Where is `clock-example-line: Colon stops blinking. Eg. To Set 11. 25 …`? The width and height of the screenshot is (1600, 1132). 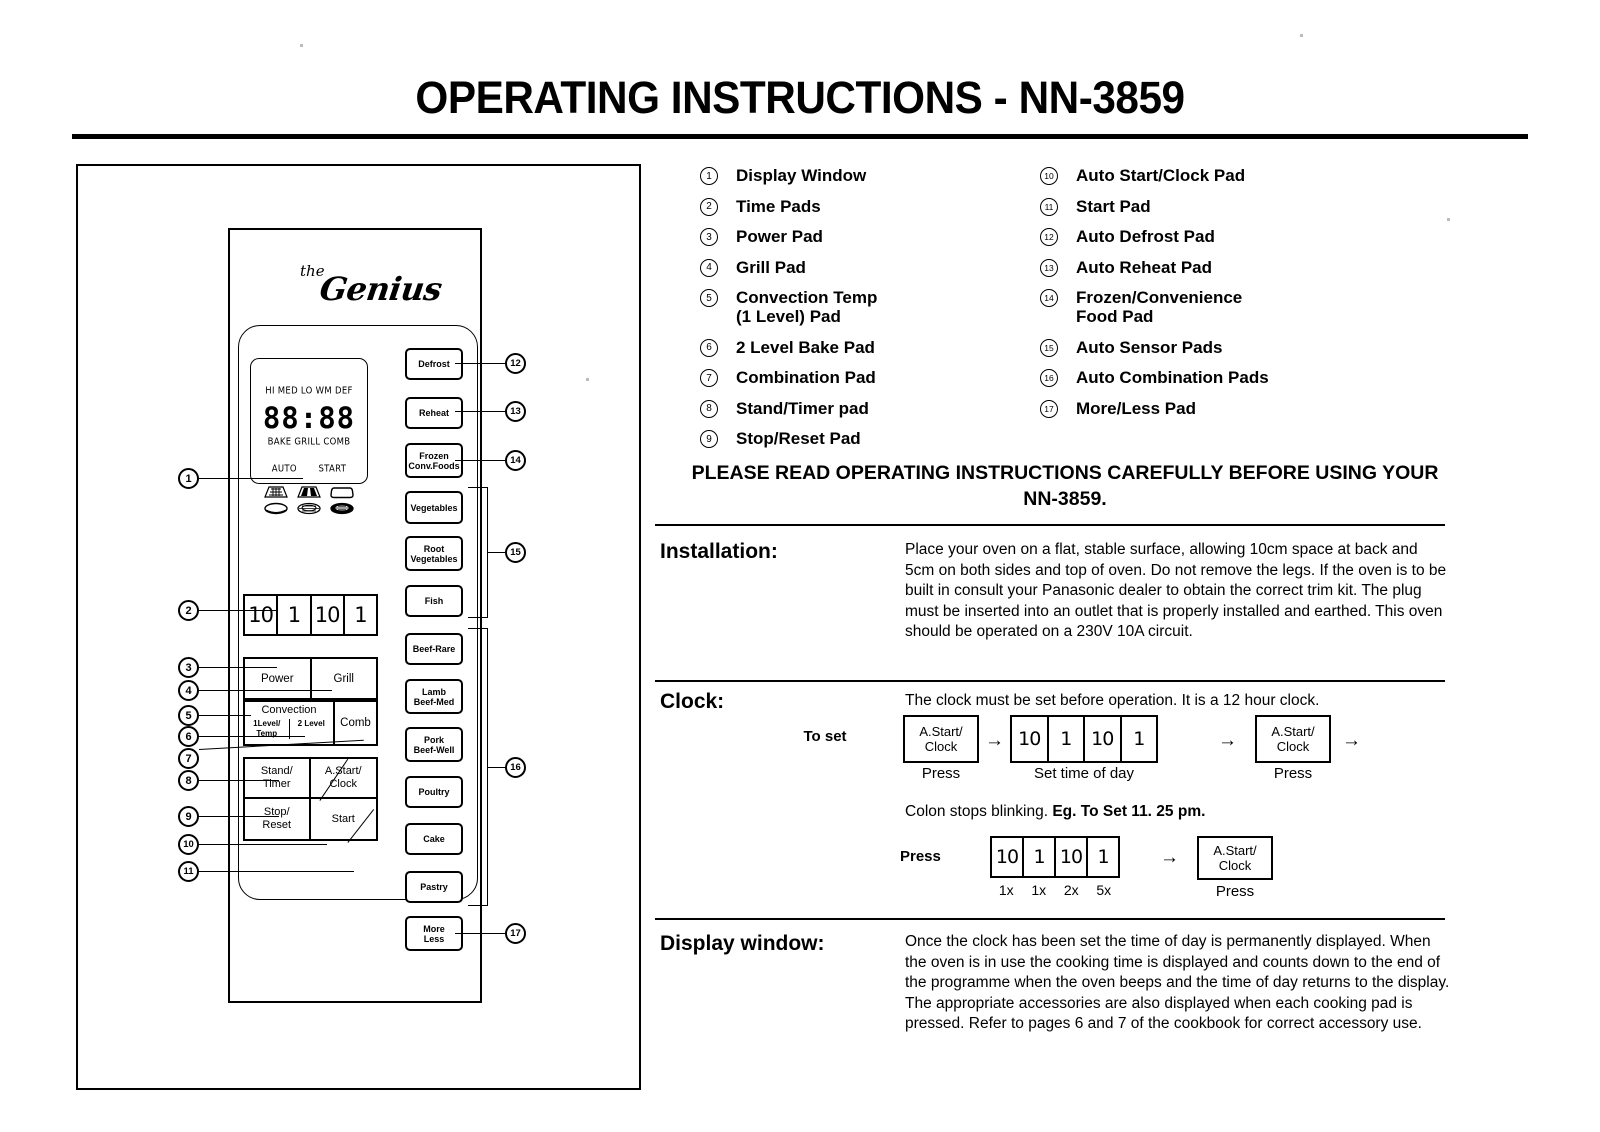 clock-example-line: Colon stops blinking. Eg. To Set 11. 25 … is located at coordinates (1055, 812).